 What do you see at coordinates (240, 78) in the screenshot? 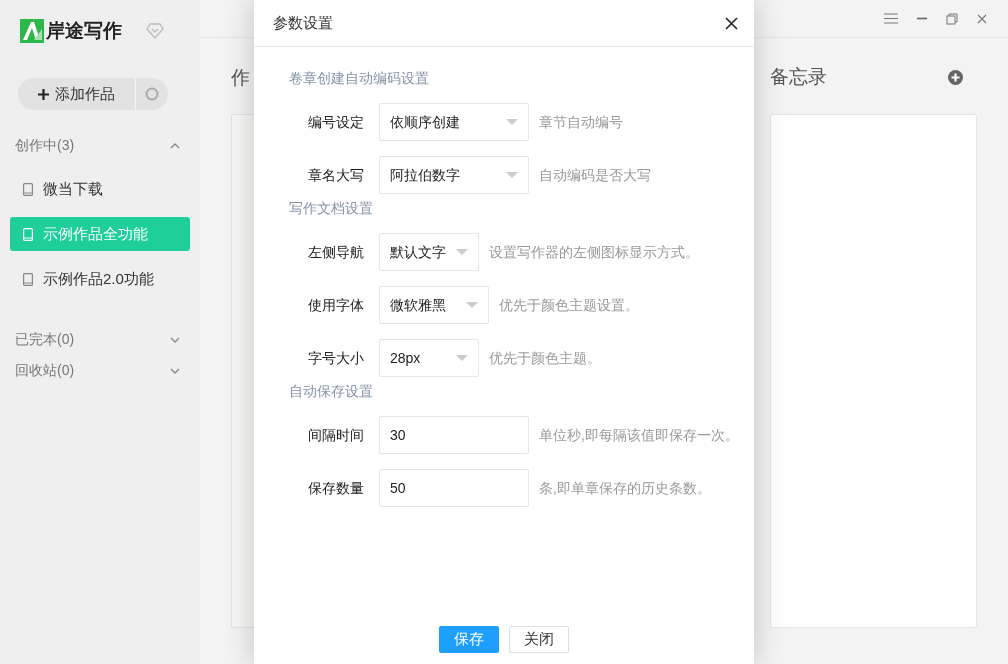
I see `works-heading: 作` at bounding box center [240, 78].